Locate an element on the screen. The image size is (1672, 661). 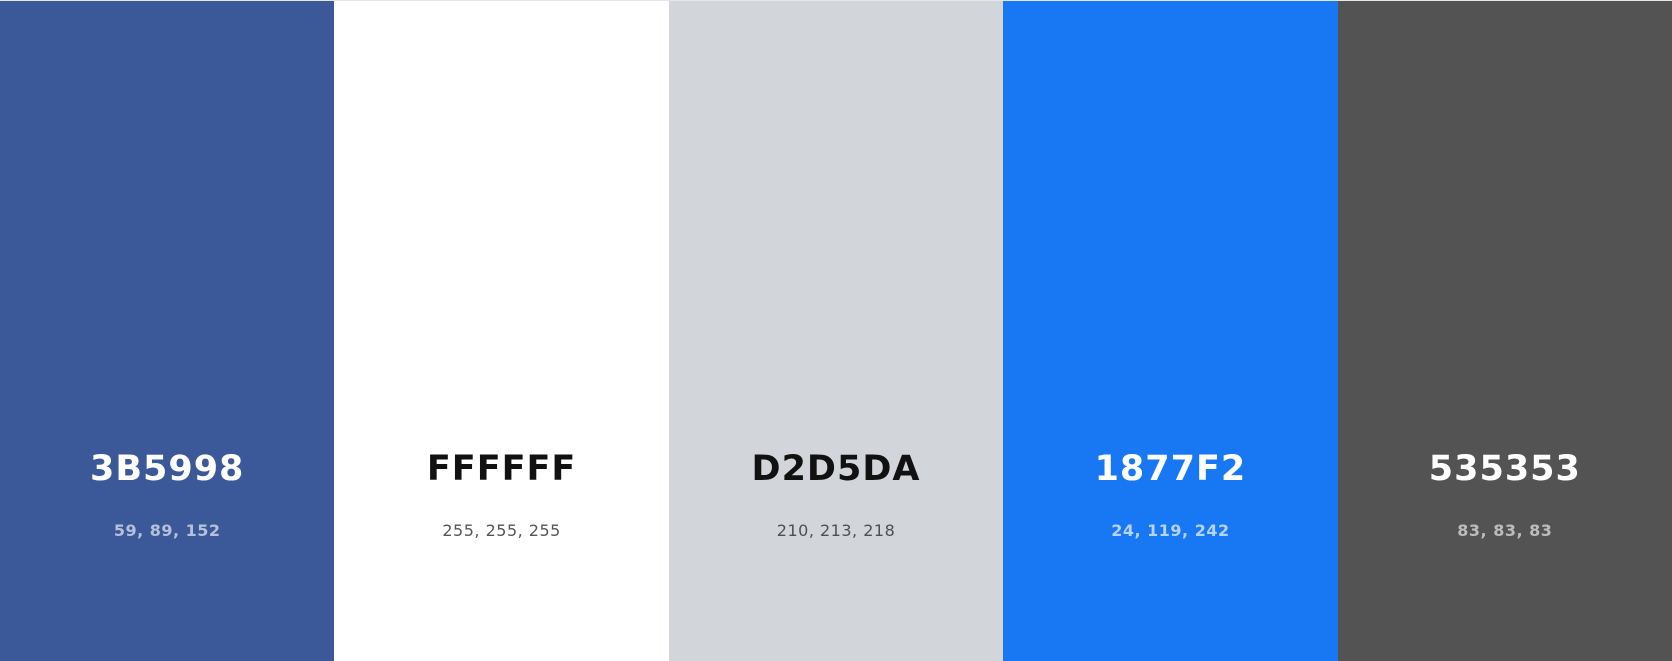
rgb-values: 83, 83, 83 is located at coordinates (1505, 530).